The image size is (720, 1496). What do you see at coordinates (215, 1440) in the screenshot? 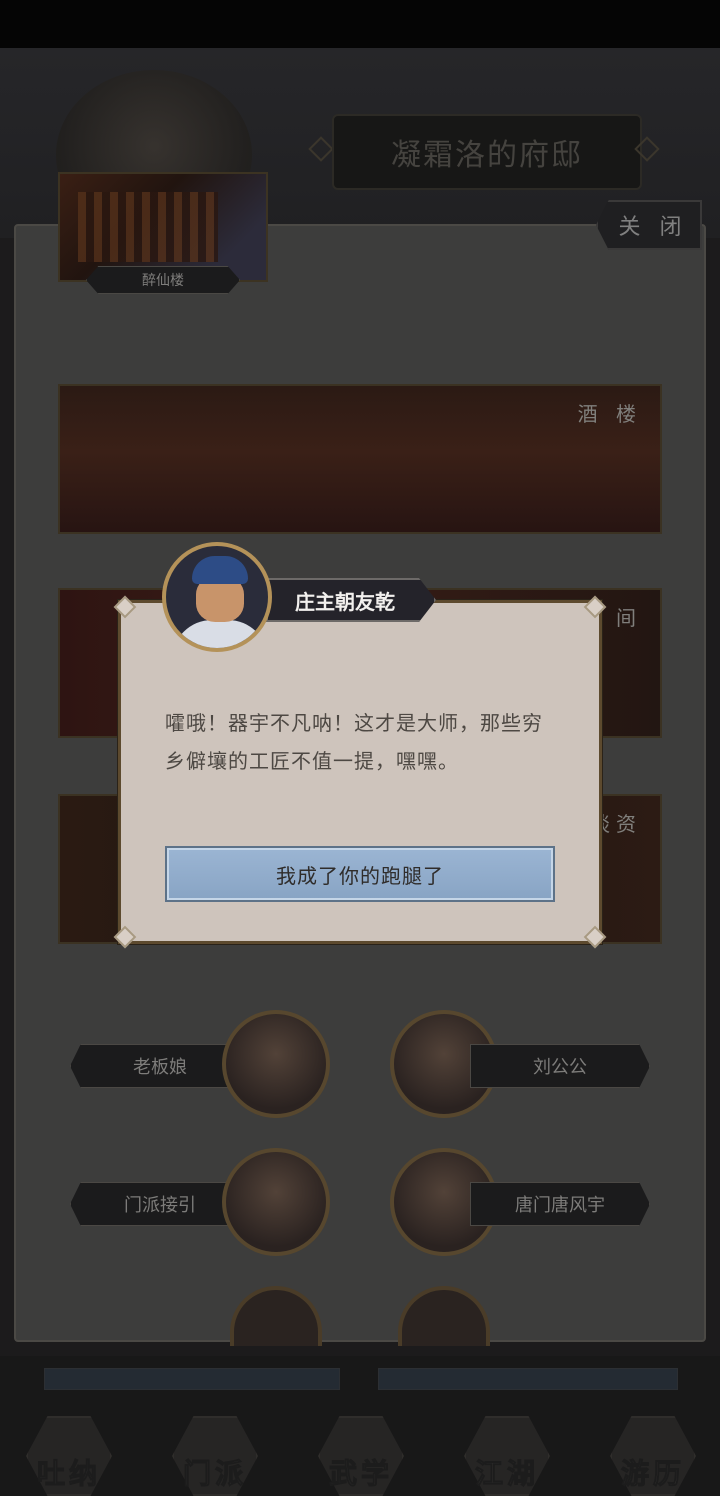
I see `nav-sect: 门派` at bounding box center [215, 1440].